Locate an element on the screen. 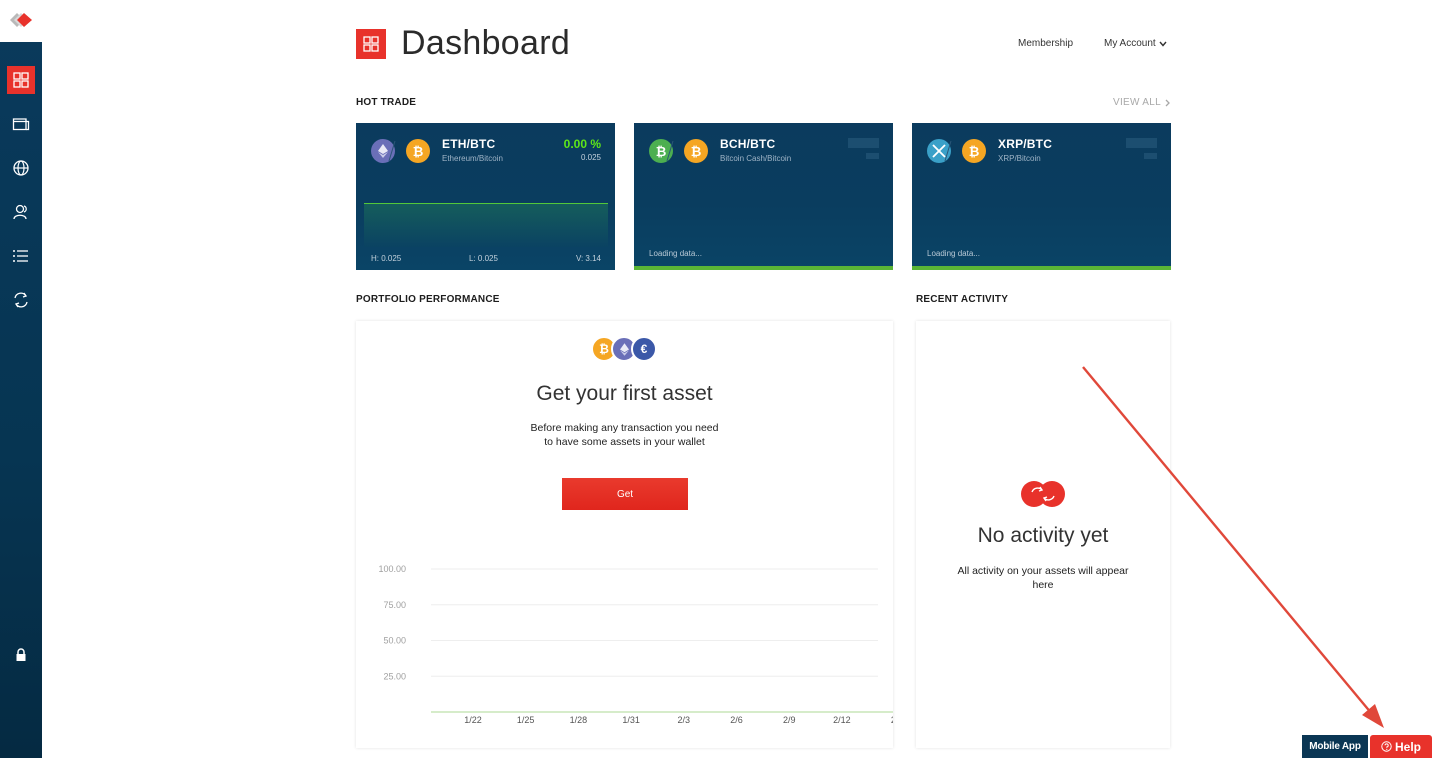 The height and width of the screenshot is (758, 1441). nav-markets is located at coordinates (21, 168).